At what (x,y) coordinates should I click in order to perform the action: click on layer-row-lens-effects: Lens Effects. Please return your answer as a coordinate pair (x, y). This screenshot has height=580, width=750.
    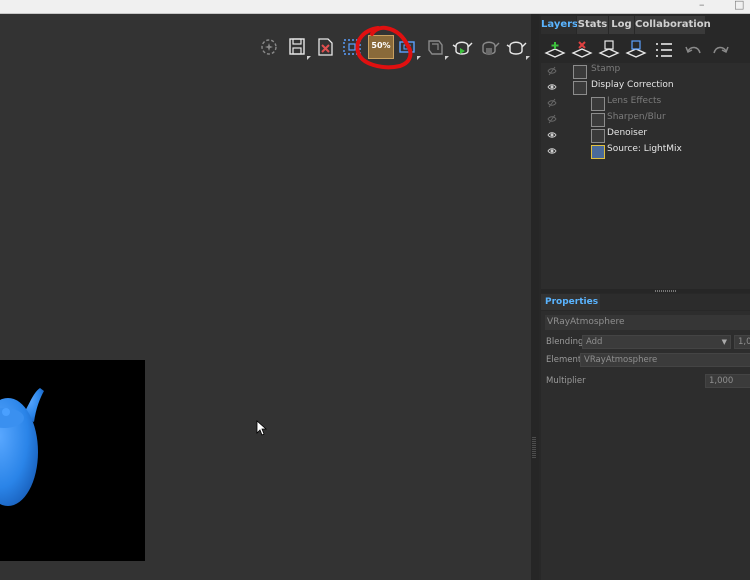
    Looking at the image, I should click on (645, 103).